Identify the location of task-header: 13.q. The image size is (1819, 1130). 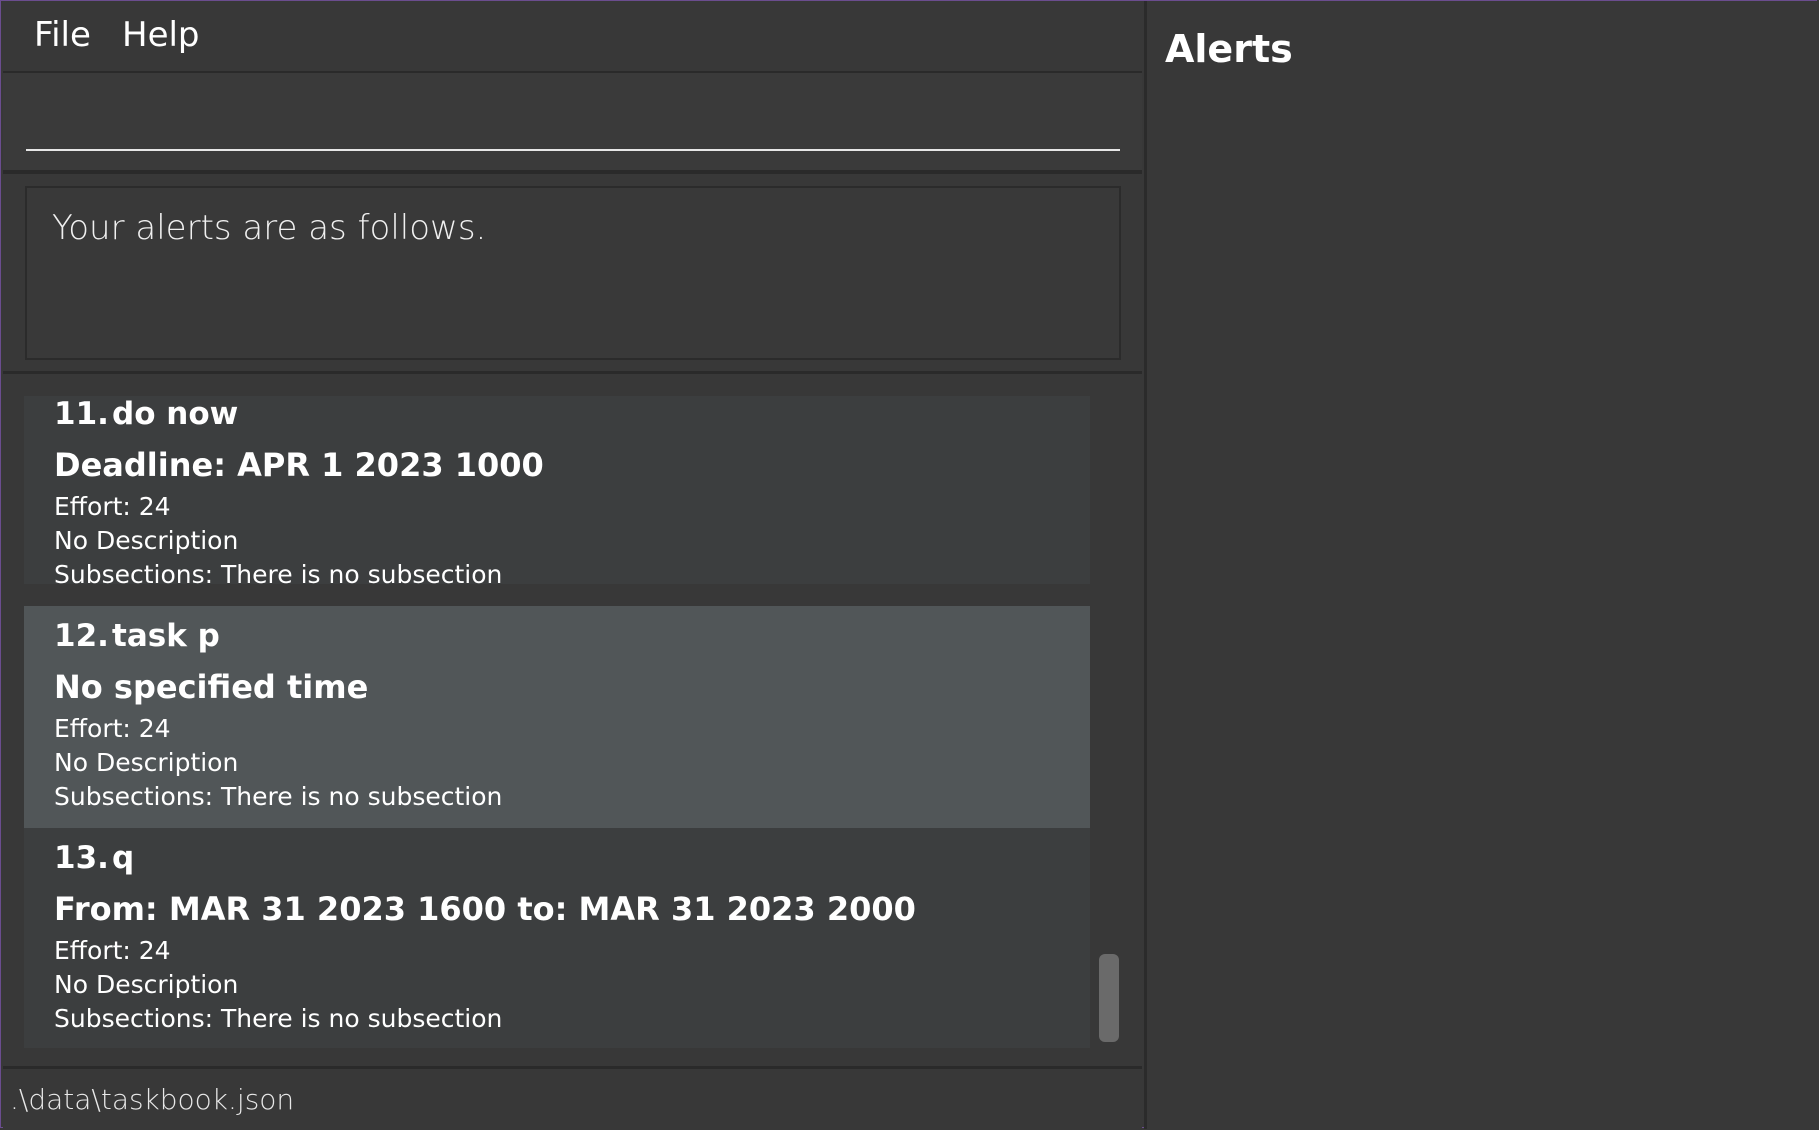
(94, 858).